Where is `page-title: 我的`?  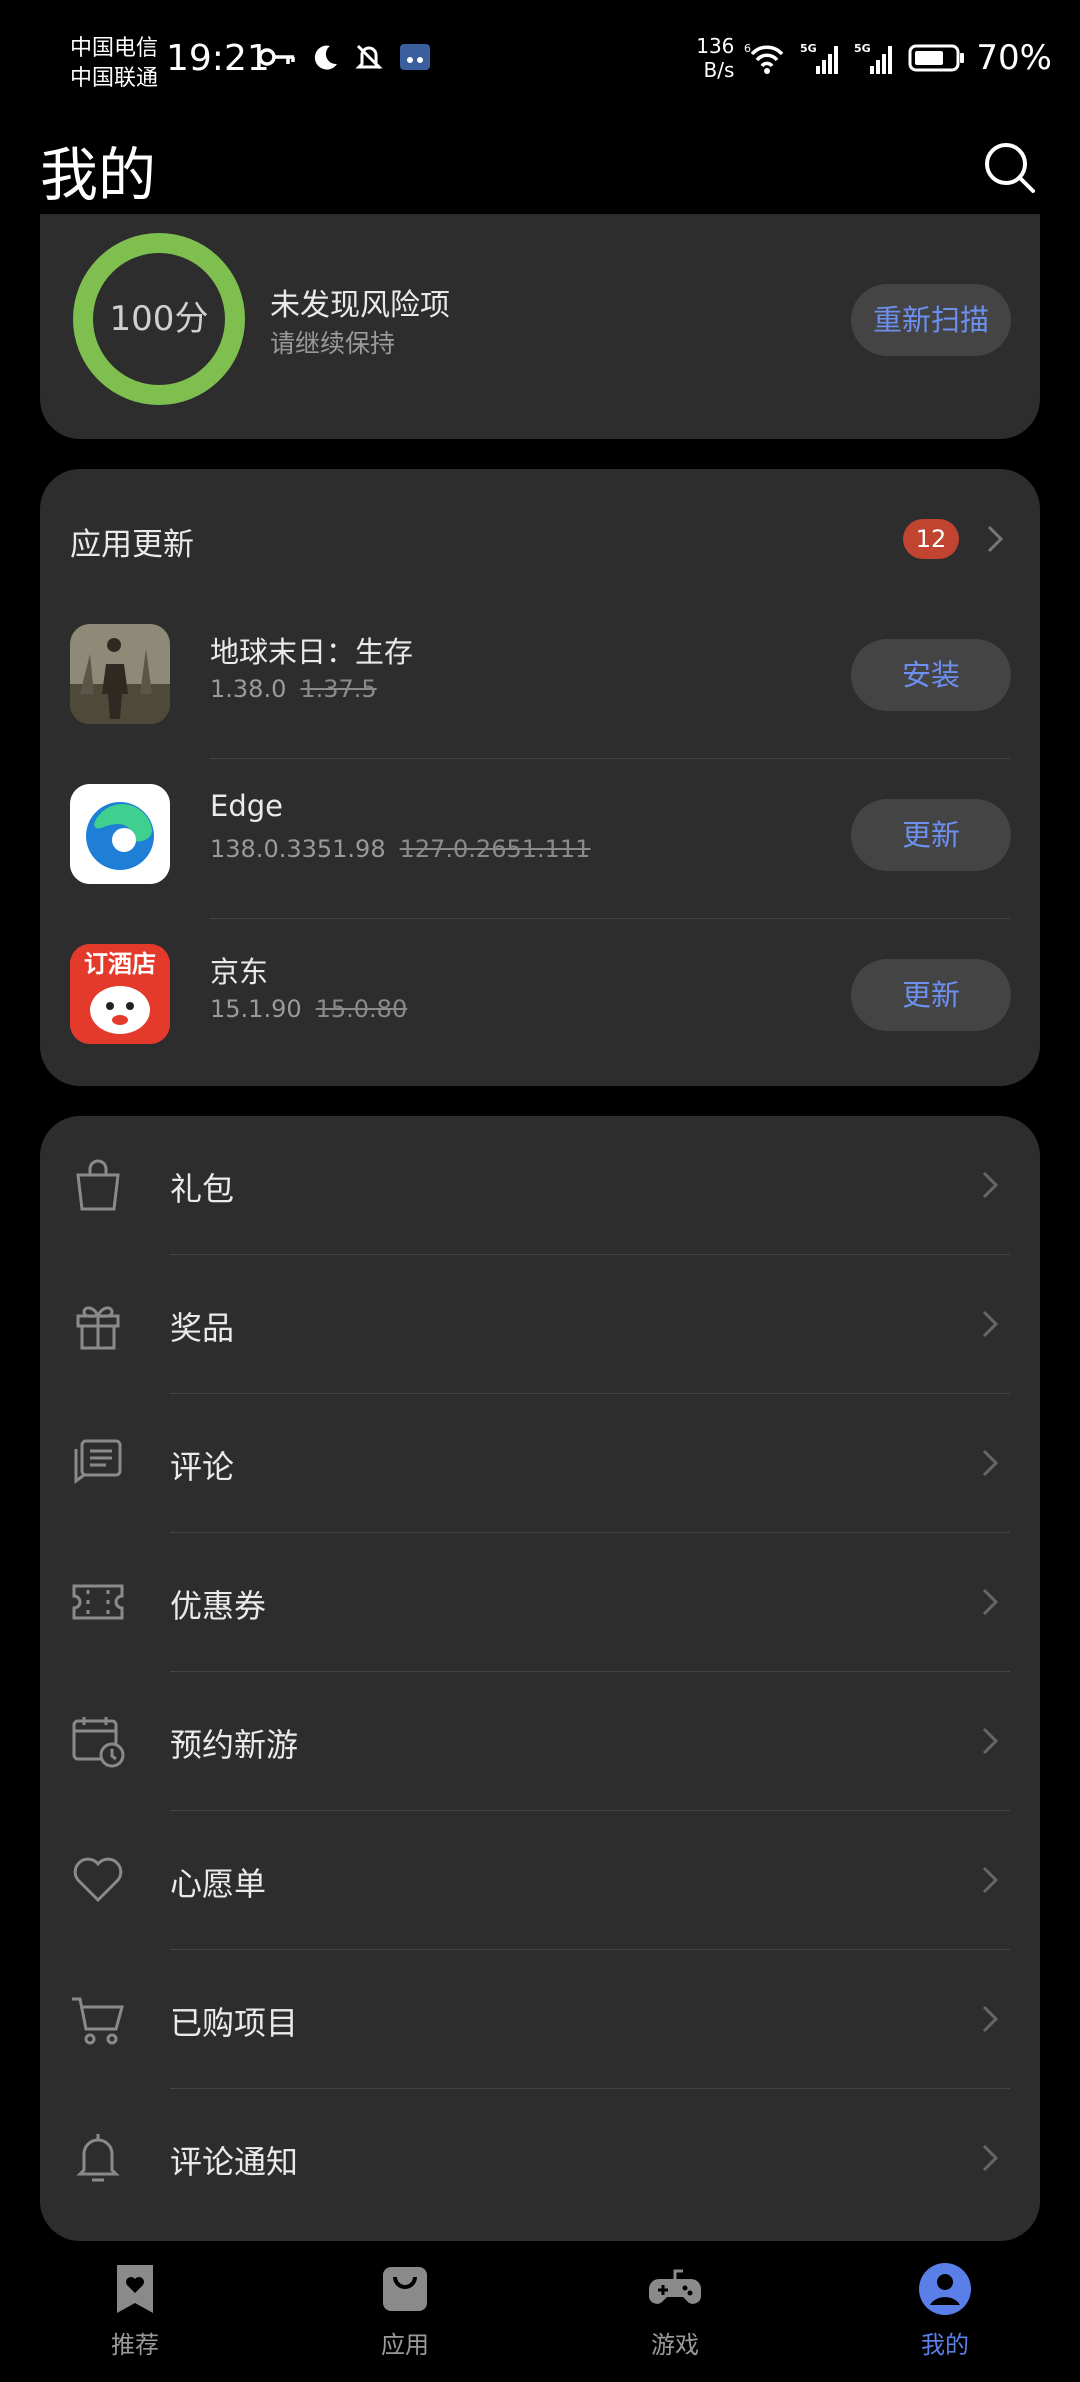
page-title: 我的 is located at coordinates (98, 175).